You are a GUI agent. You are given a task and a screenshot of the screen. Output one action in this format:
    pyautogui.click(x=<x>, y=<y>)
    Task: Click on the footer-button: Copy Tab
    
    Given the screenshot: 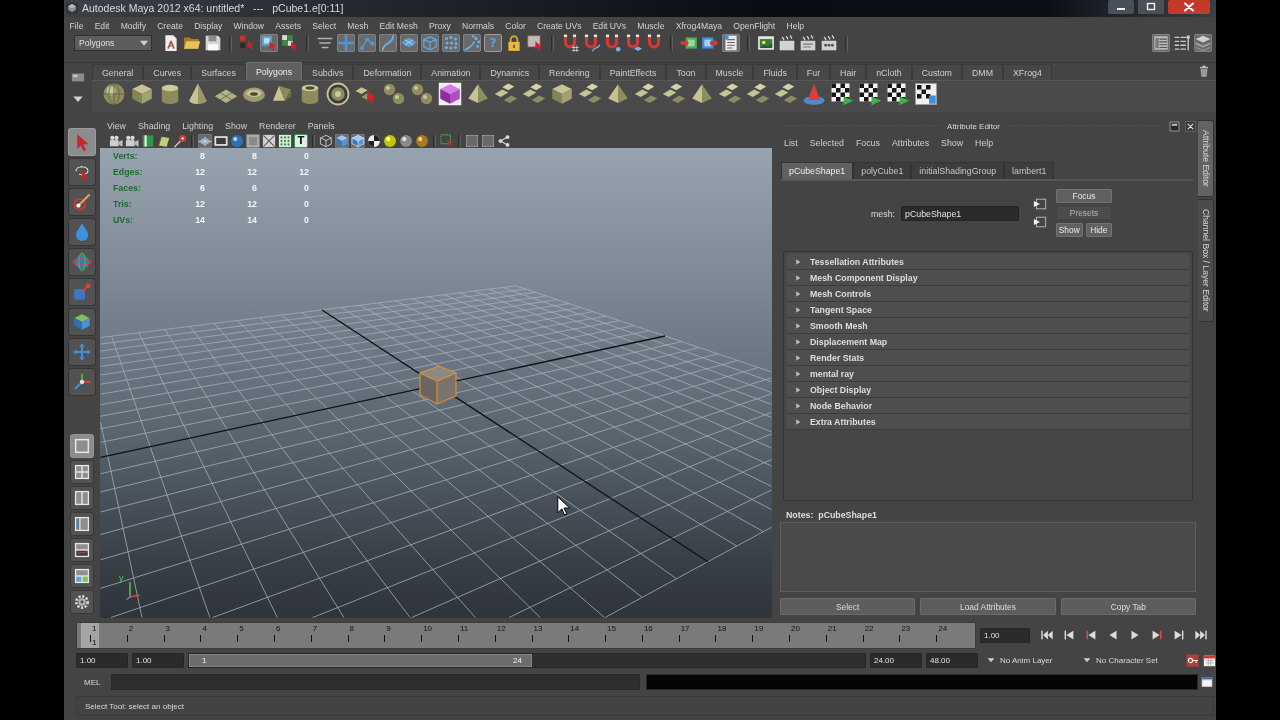 What is the action you would take?
    pyautogui.click(x=1128, y=606)
    